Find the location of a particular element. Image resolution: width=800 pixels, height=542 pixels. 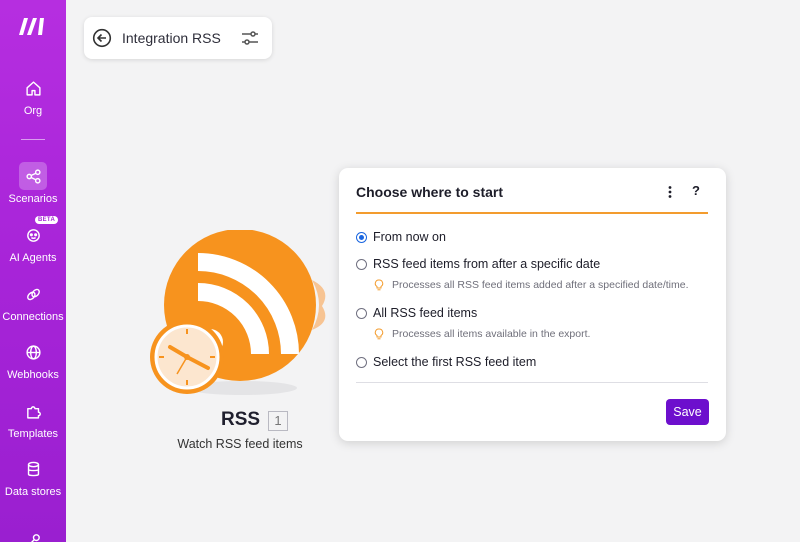

module-number-badge: 1 is located at coordinates (278, 421).